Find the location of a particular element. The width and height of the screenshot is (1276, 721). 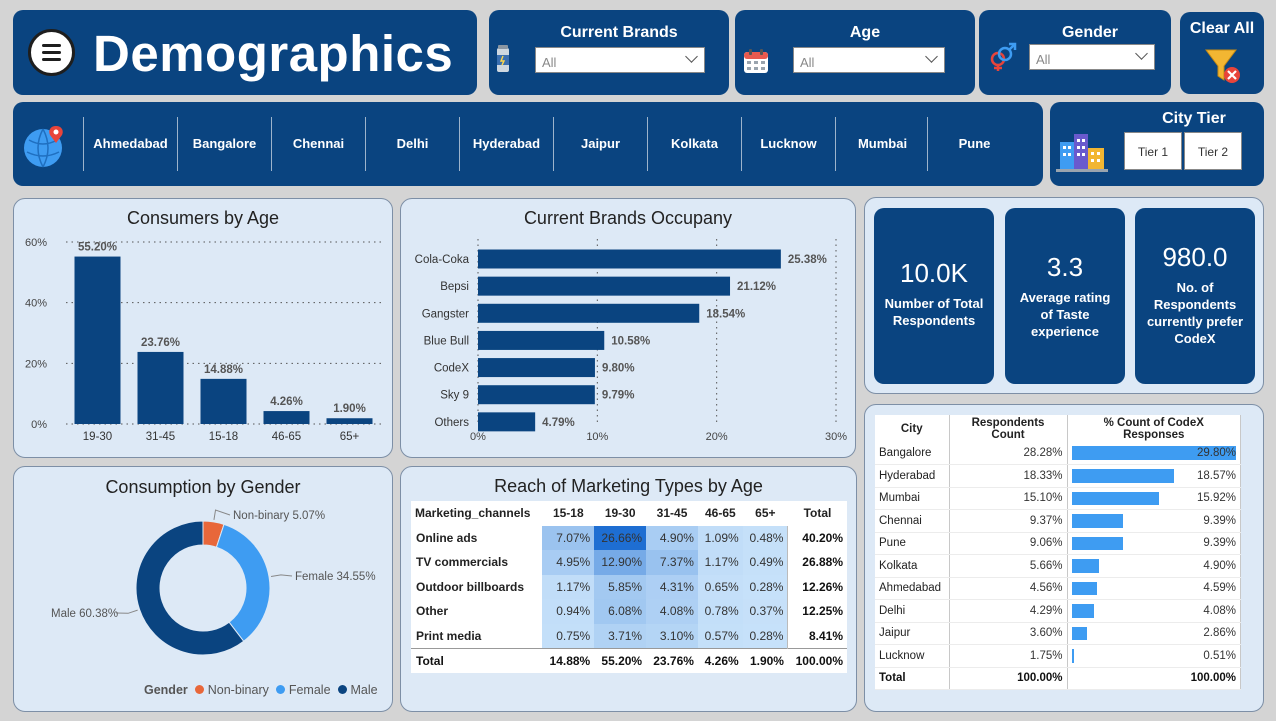

tier-2-button: Tier 2 is located at coordinates (1213, 151).